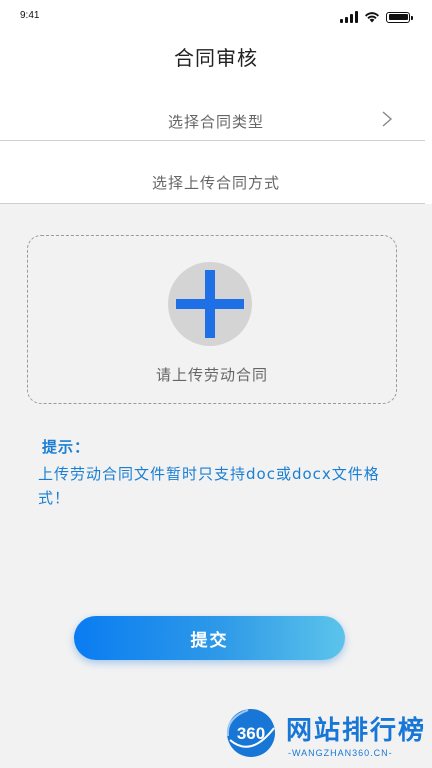  What do you see at coordinates (211, 375) in the screenshot?
I see `upload-label: 请上传劳动合同` at bounding box center [211, 375].